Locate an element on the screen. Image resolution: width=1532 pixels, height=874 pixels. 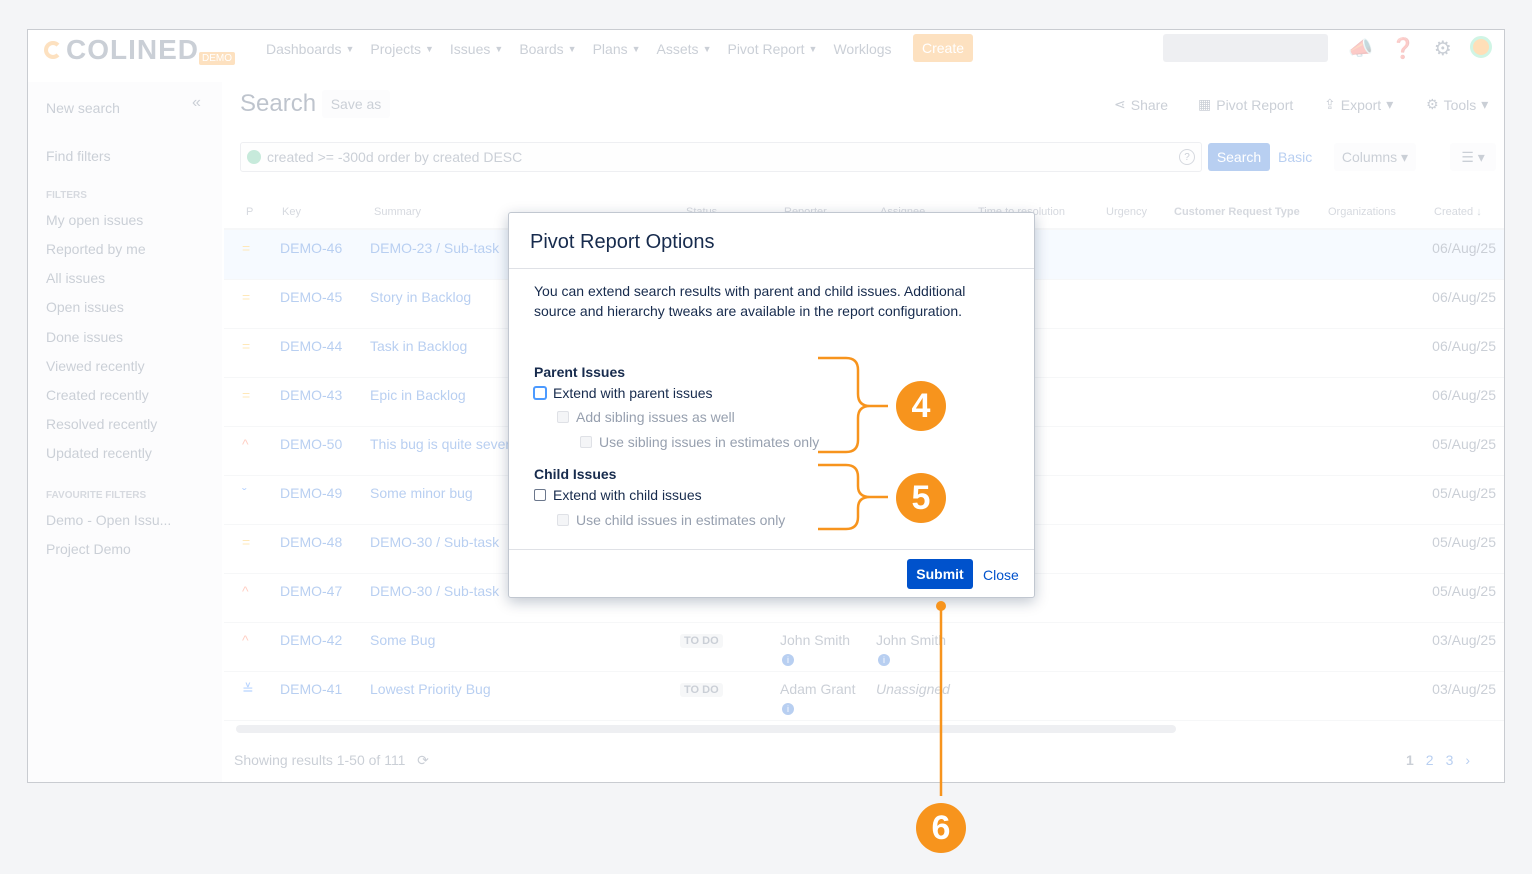
help-icon: ? is located at coordinates (1187, 157).